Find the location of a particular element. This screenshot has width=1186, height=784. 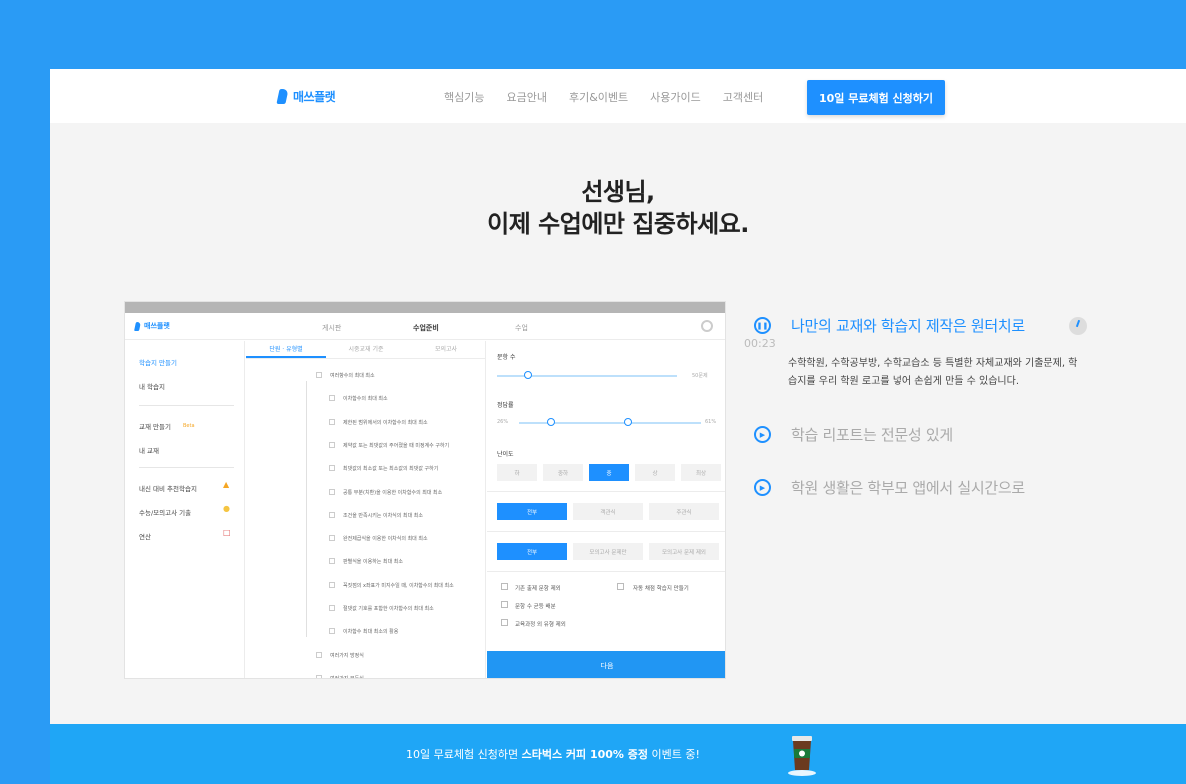

promo-banner: 10일 무료체험 신청하면 스타벅스 커피 100% 증정 이벤트 중! is located at coordinates (618, 754).